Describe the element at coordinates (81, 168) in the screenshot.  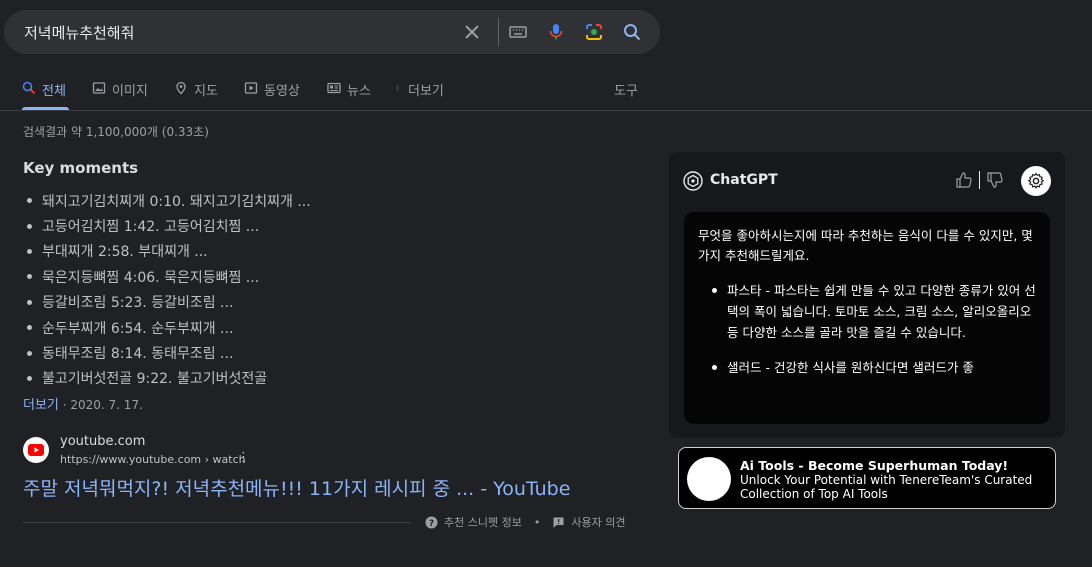
I see `key-moments-title: Key moments` at that location.